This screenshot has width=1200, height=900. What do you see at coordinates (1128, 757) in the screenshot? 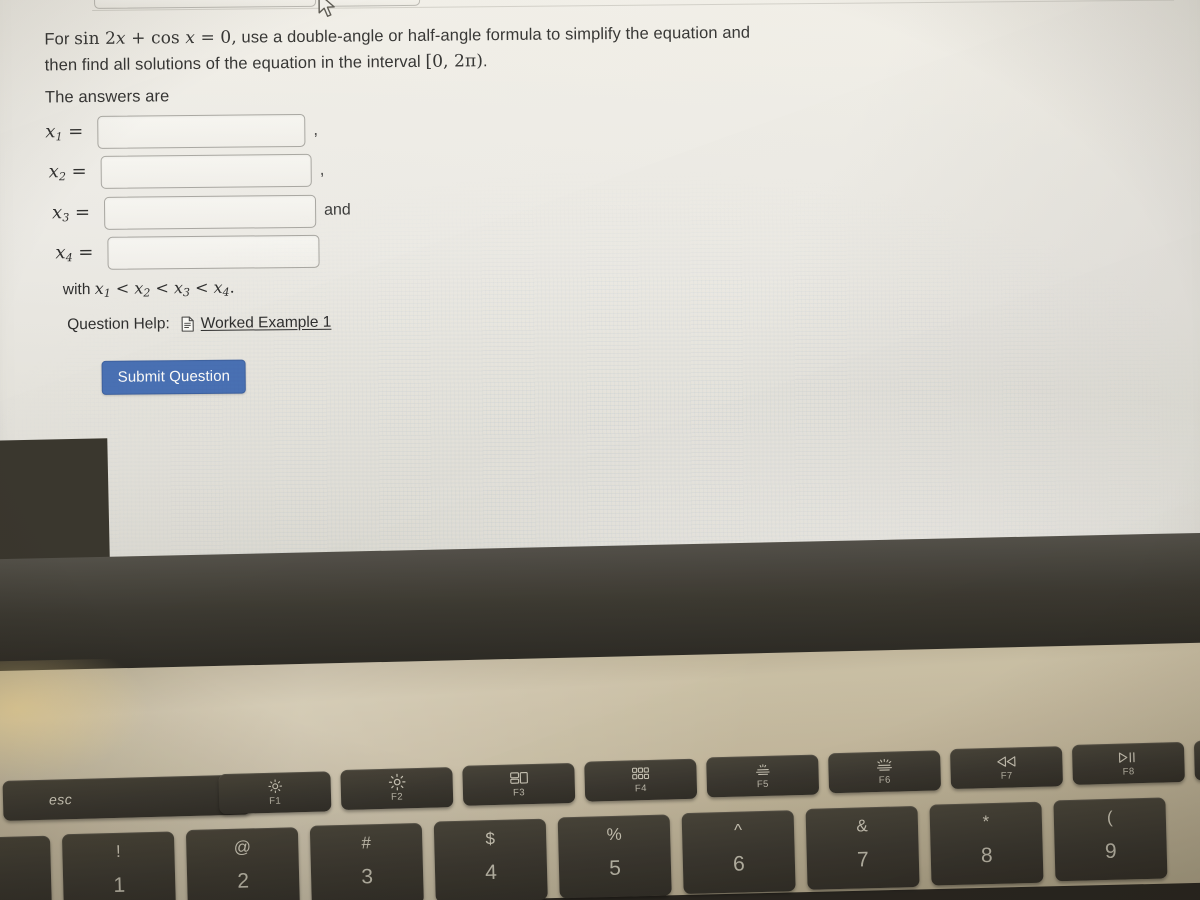
I see `play-pause-icon` at bounding box center [1128, 757].